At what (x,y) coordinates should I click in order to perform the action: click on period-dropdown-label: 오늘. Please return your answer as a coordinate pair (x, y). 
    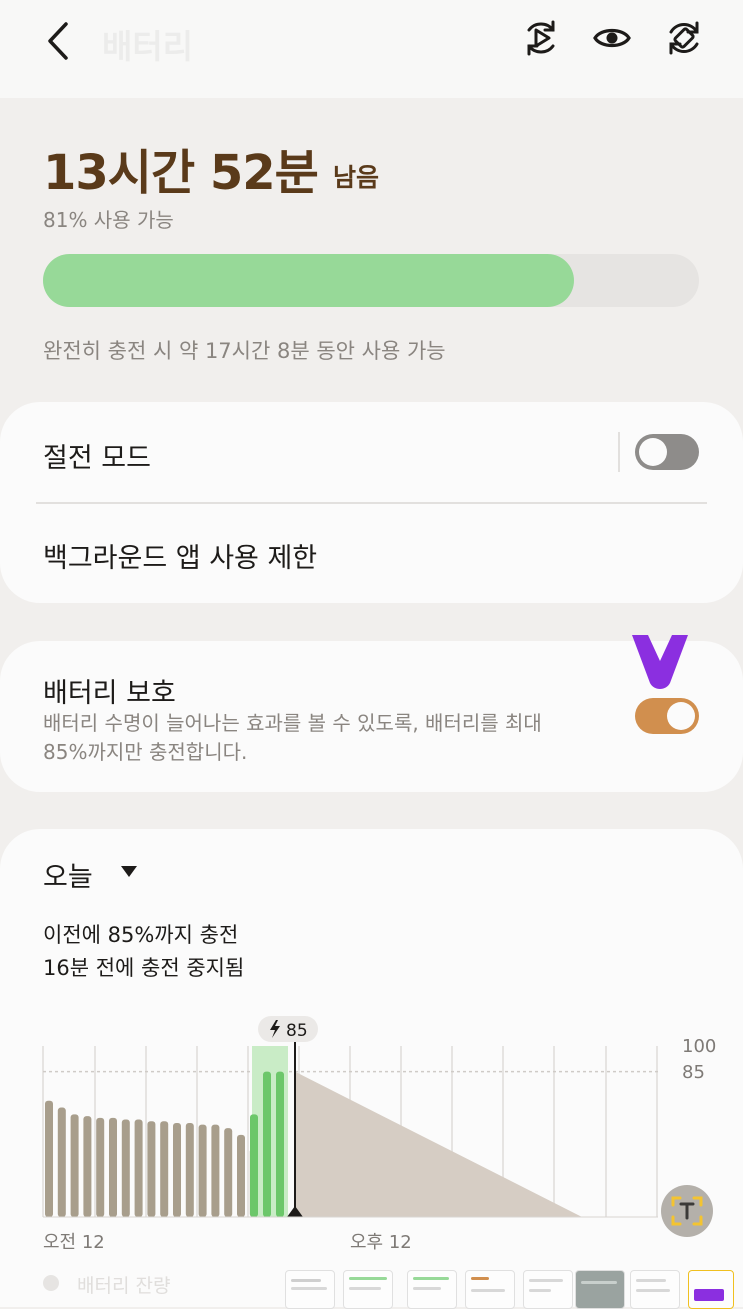
    Looking at the image, I should click on (68, 874).